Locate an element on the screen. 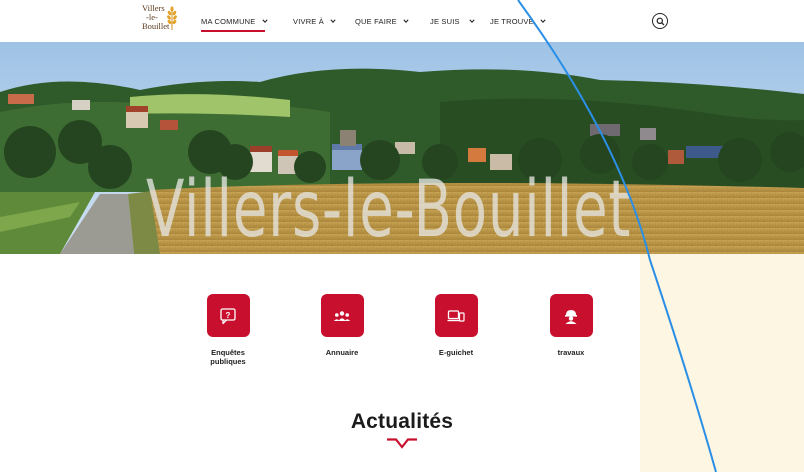 This screenshot has height=472, width=804. wheat-icon is located at coordinates (172, 18).